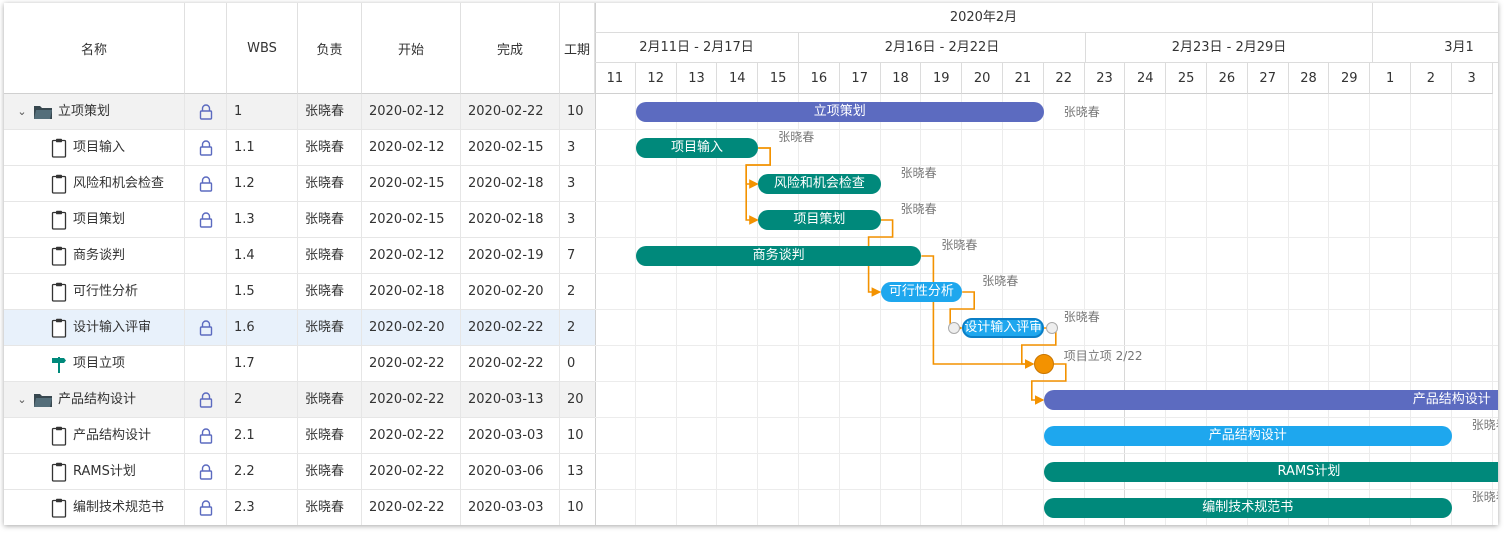 The height and width of the screenshot is (537, 1508). What do you see at coordinates (94, 111) in the screenshot?
I see `task-name-cell: ⌄ 立项策划` at bounding box center [94, 111].